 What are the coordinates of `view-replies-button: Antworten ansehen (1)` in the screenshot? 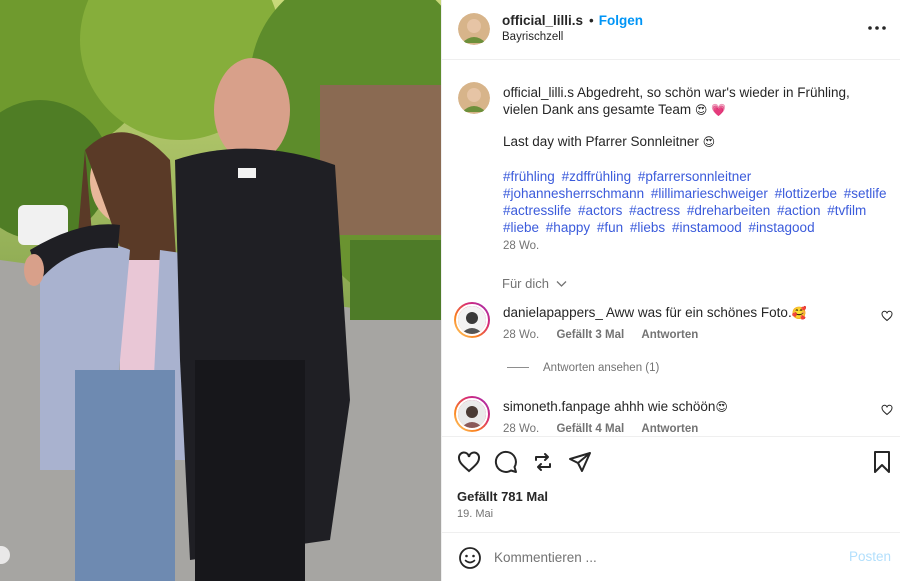 It's located at (583, 368).